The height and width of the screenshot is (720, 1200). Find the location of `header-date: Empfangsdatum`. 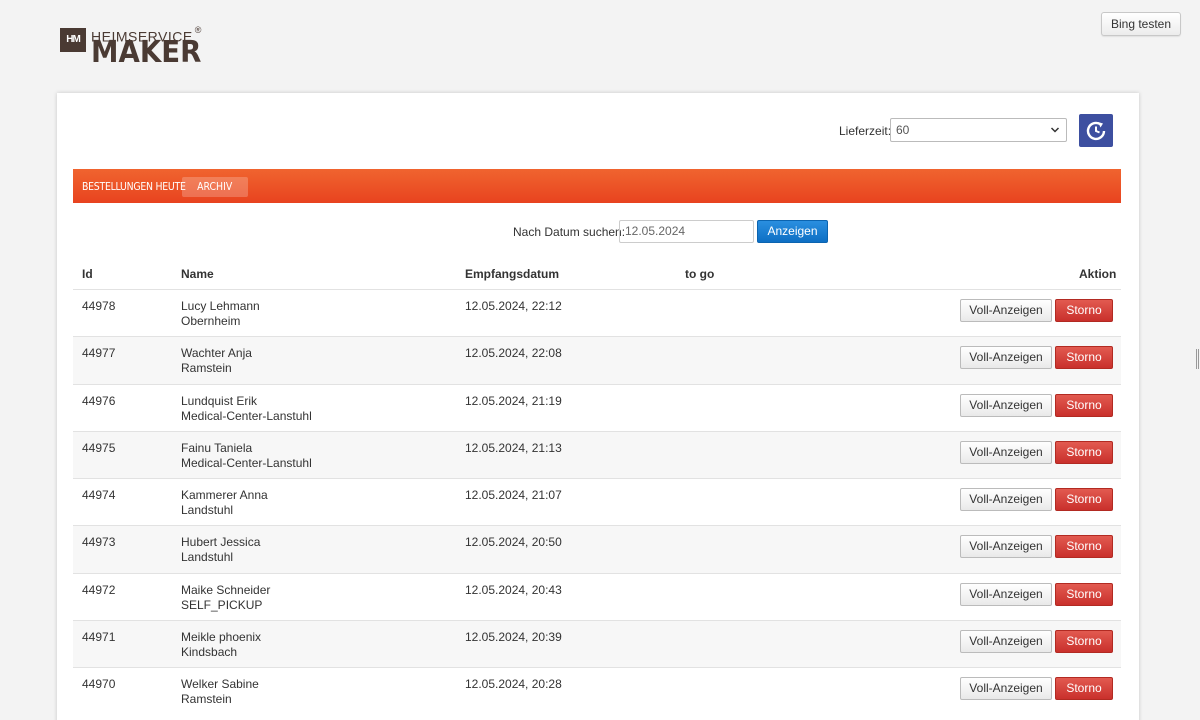

header-date: Empfangsdatum is located at coordinates (512, 274).